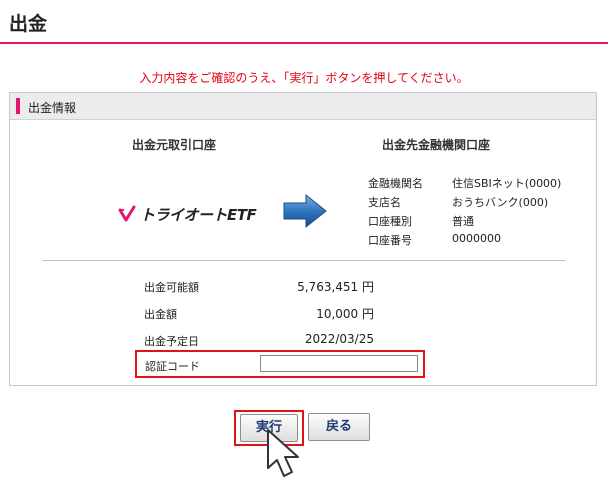  Describe the element at coordinates (463, 221) in the screenshot. I see `account-type-value: 普通` at that location.